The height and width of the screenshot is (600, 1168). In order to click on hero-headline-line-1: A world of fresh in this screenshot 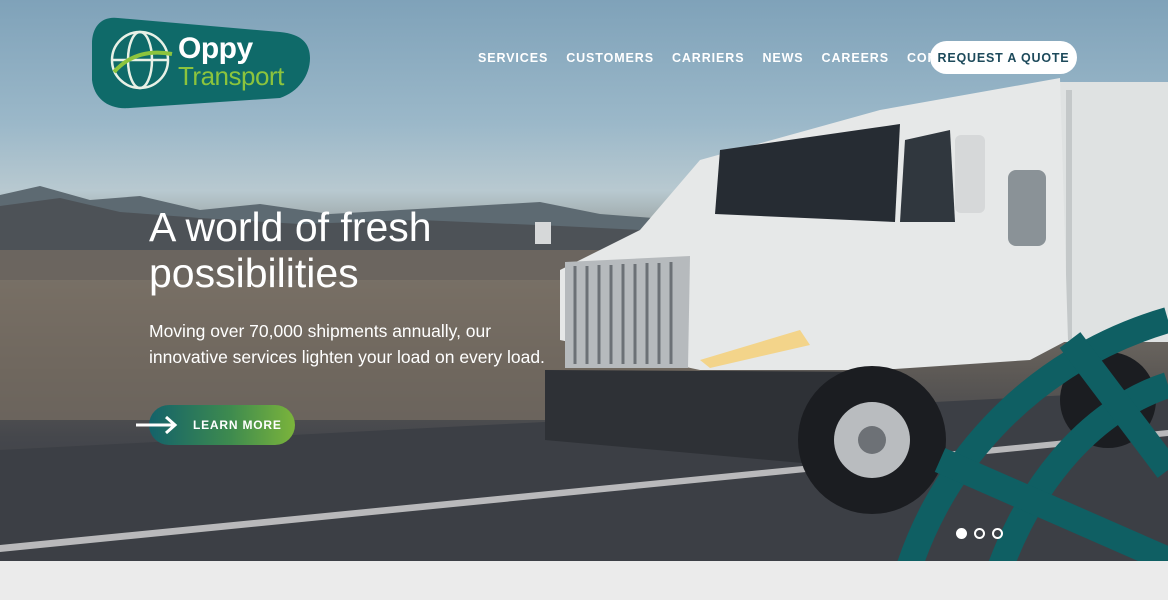, I will do `click(290, 227)`.